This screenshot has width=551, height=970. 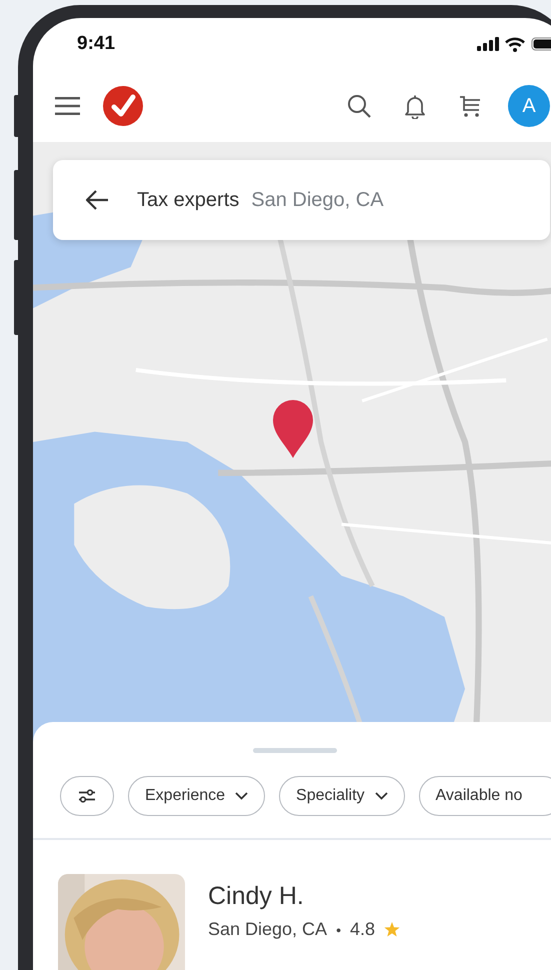 I want to click on search-location: San Diego, CA, so click(x=317, y=200).